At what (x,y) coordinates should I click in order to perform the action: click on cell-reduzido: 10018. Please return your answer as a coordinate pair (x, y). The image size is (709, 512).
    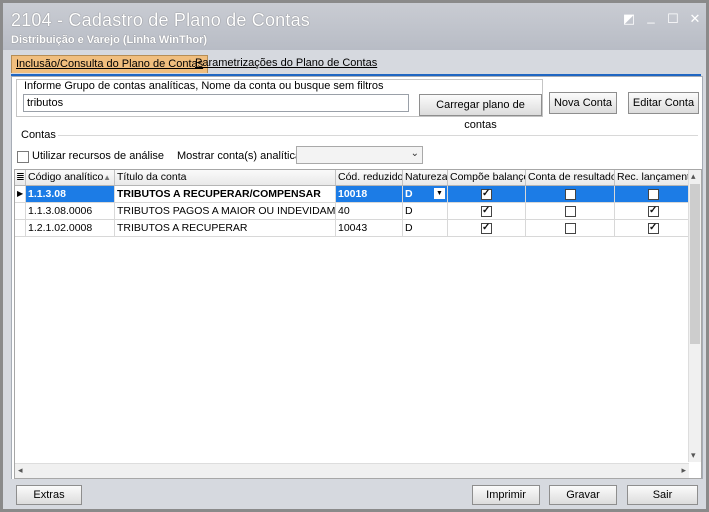
    Looking at the image, I should click on (369, 194).